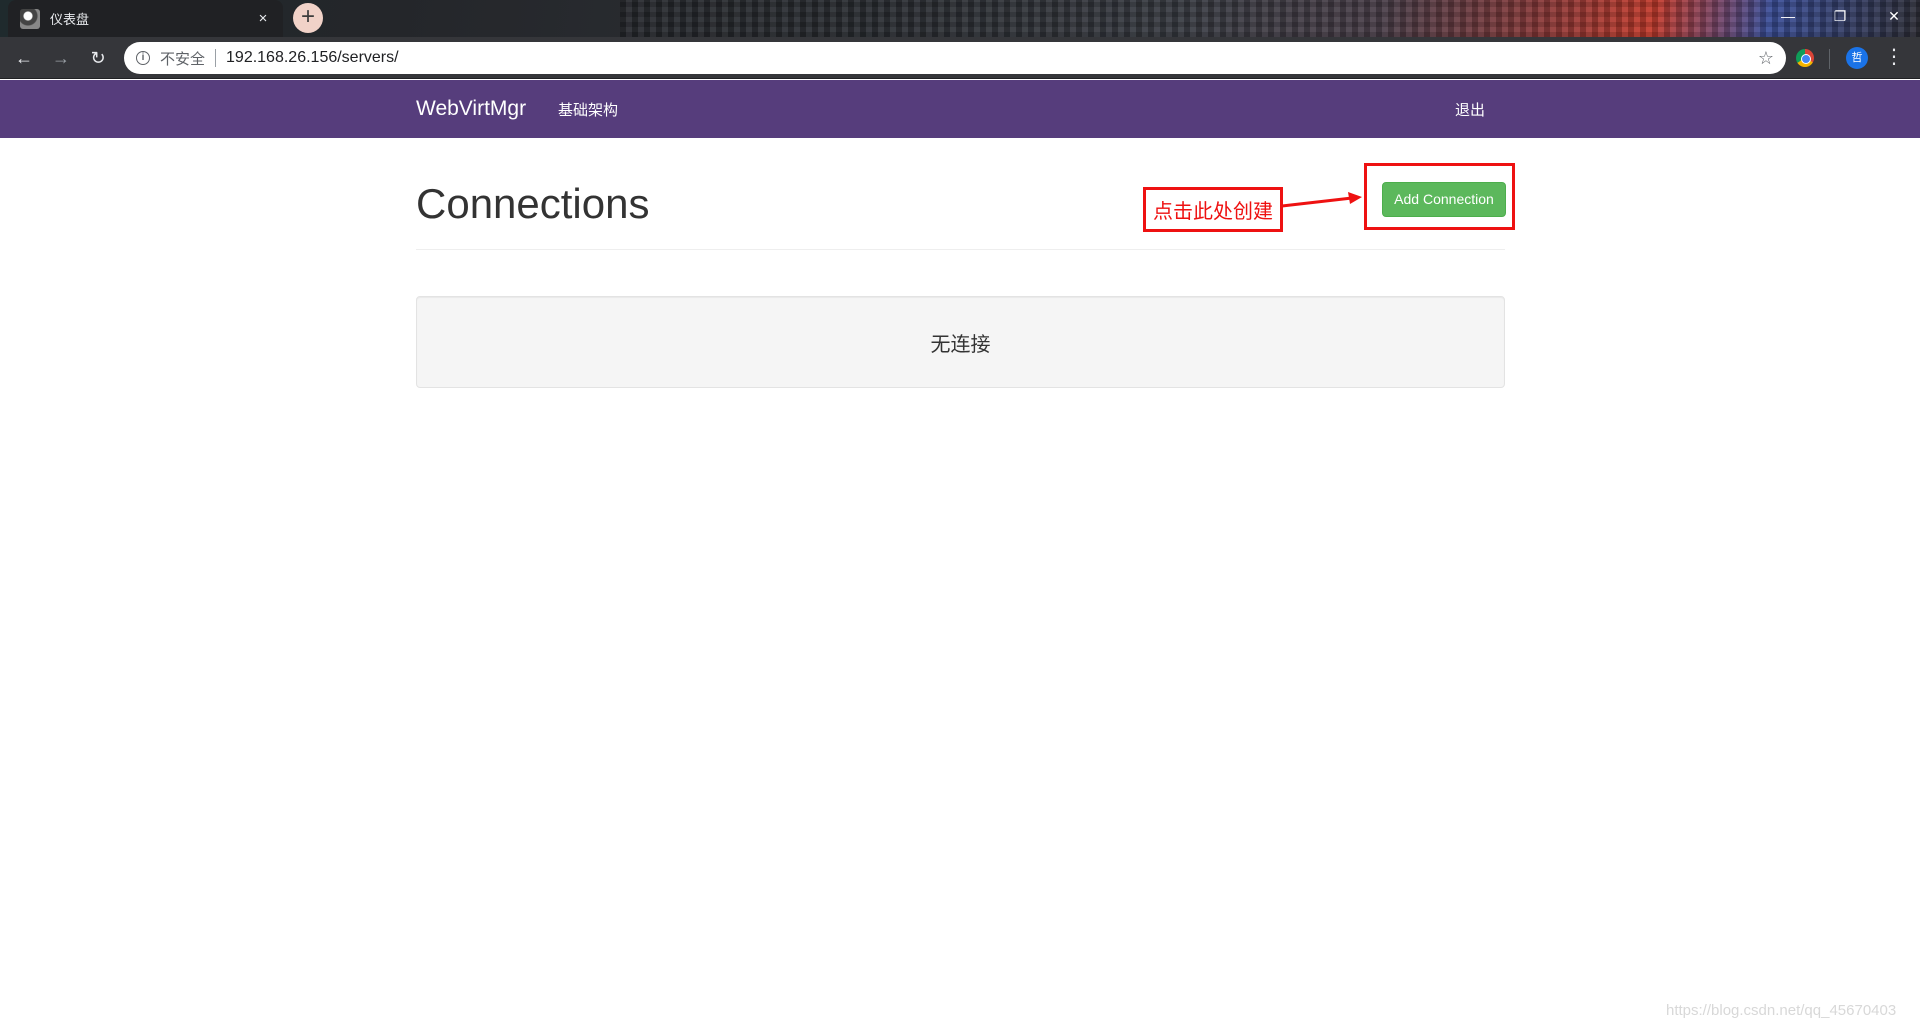  I want to click on minimize-window-icon: —, so click(1788, 16).